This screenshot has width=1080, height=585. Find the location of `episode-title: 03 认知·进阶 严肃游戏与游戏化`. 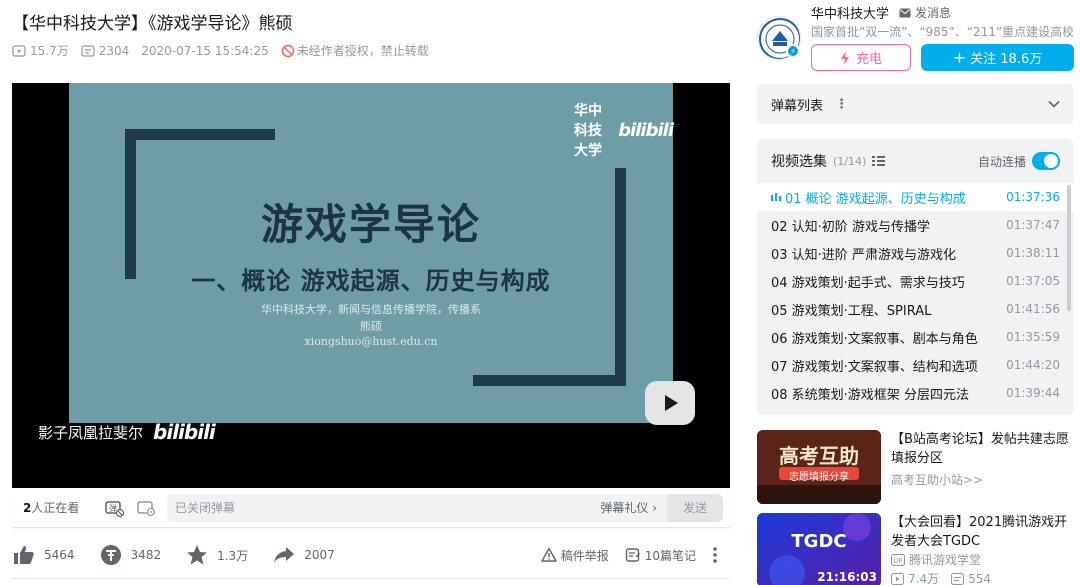

episode-title: 03 认知·进阶 严肃游戏与游戏化 is located at coordinates (863, 255).